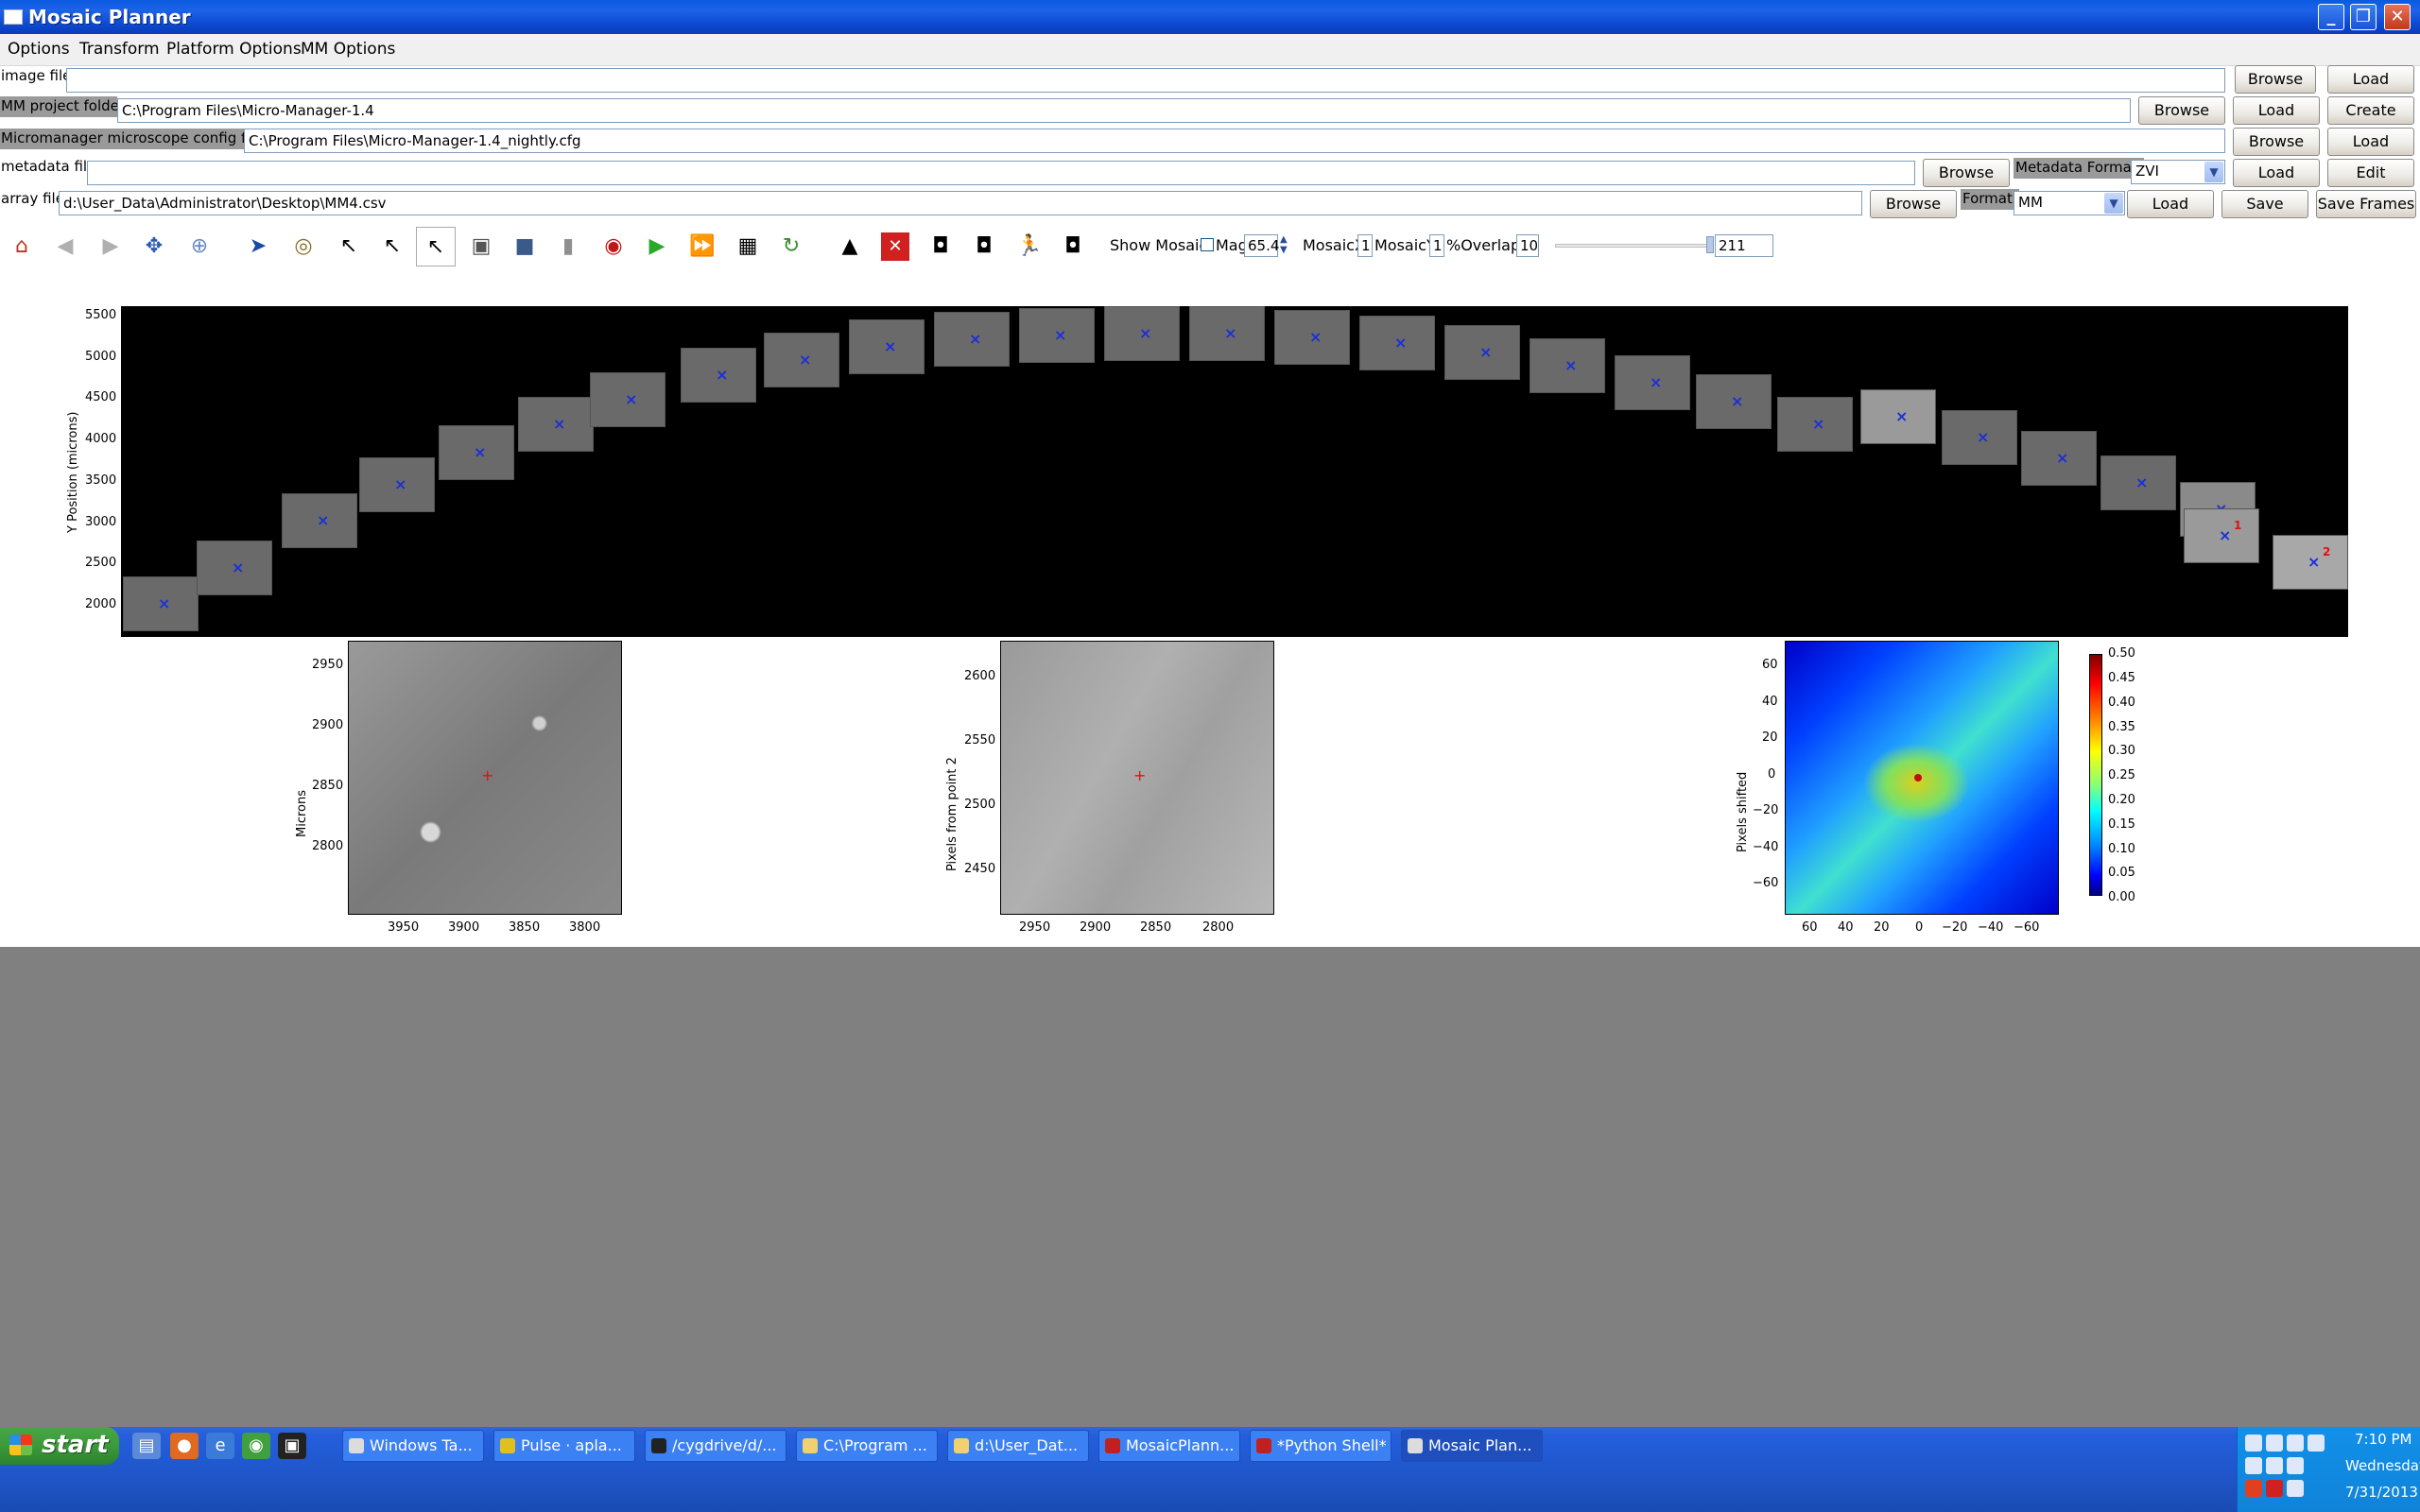  What do you see at coordinates (2275, 79) in the screenshot?
I see `image-browse-button: Browse` at bounding box center [2275, 79].